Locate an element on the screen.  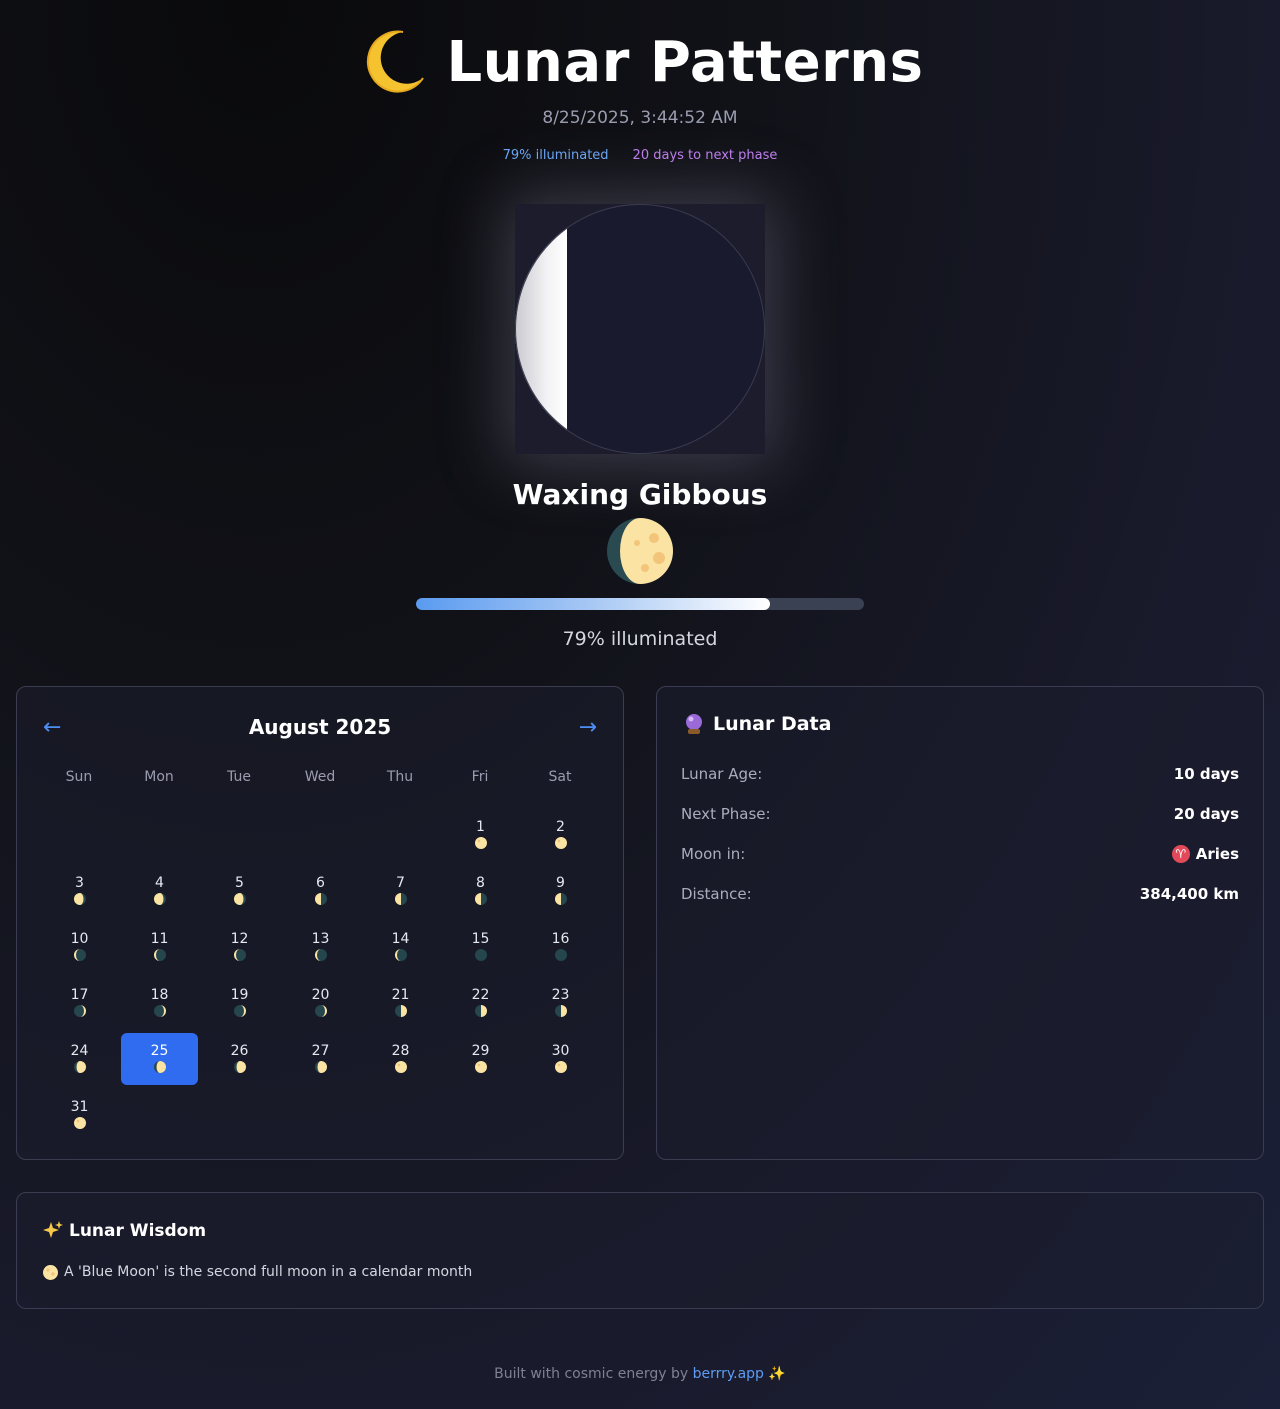
calendar-day-number: 13 is located at coordinates (320, 939).